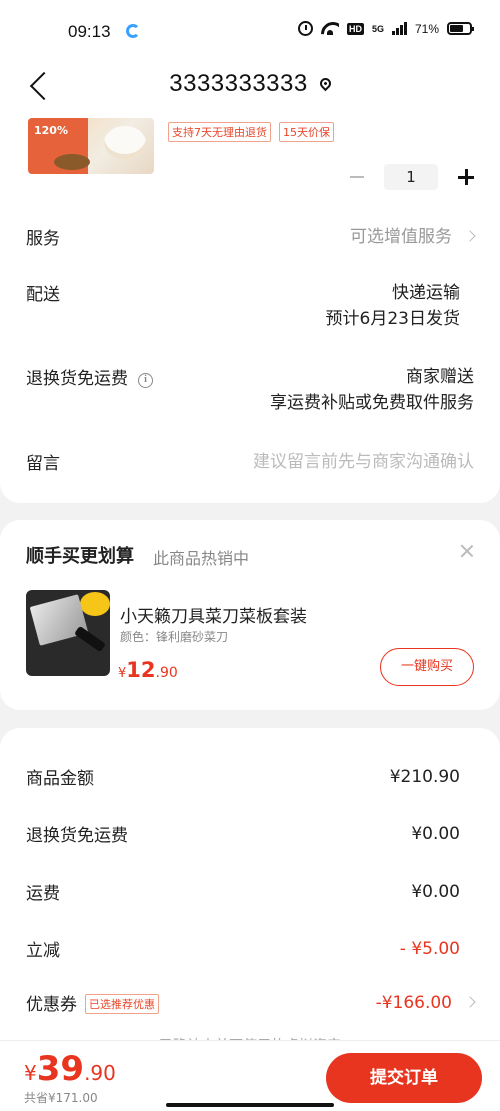 The height and width of the screenshot is (1111, 500). What do you see at coordinates (91, 146) in the screenshot?
I see `product-image: 120%` at bounding box center [91, 146].